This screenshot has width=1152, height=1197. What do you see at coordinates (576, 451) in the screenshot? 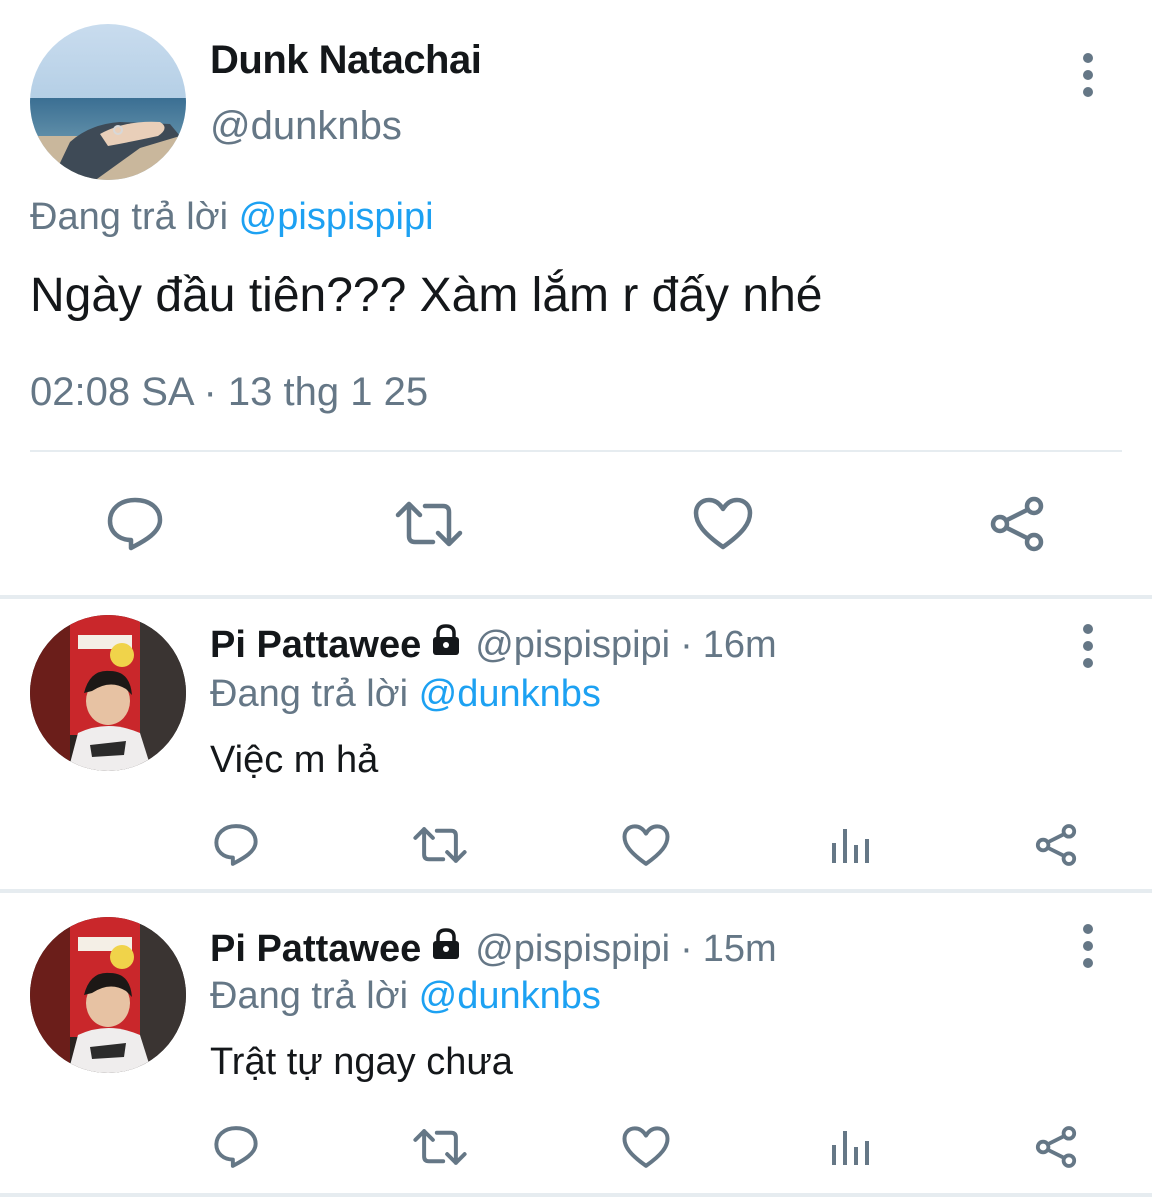
I see `divider` at bounding box center [576, 451].